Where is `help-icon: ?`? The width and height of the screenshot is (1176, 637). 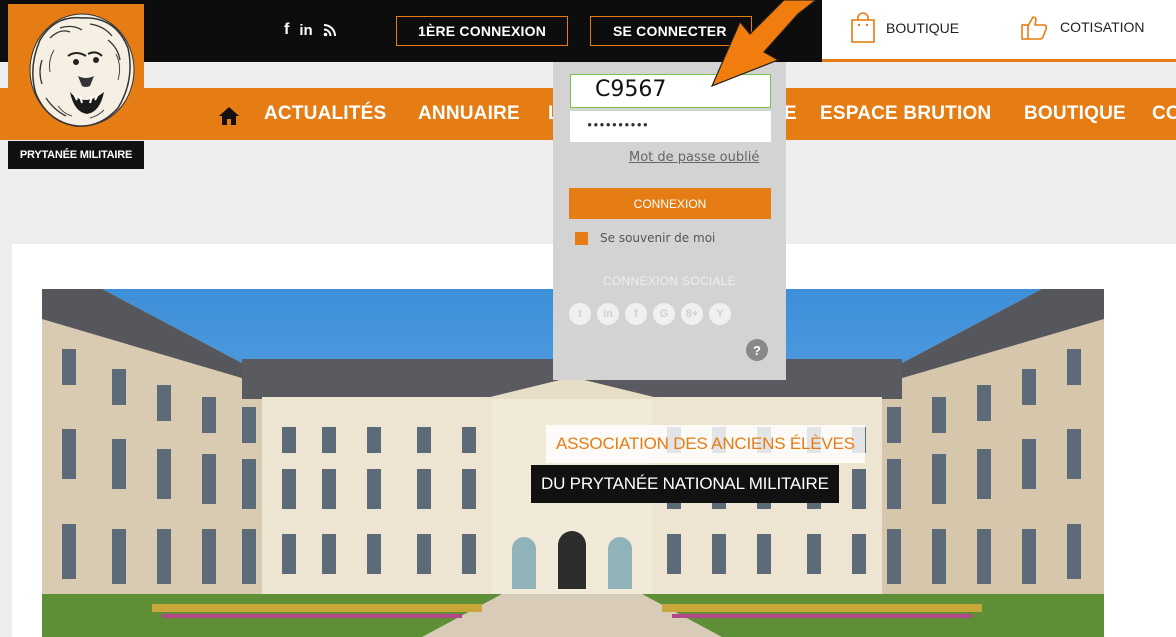
help-icon: ? is located at coordinates (757, 350).